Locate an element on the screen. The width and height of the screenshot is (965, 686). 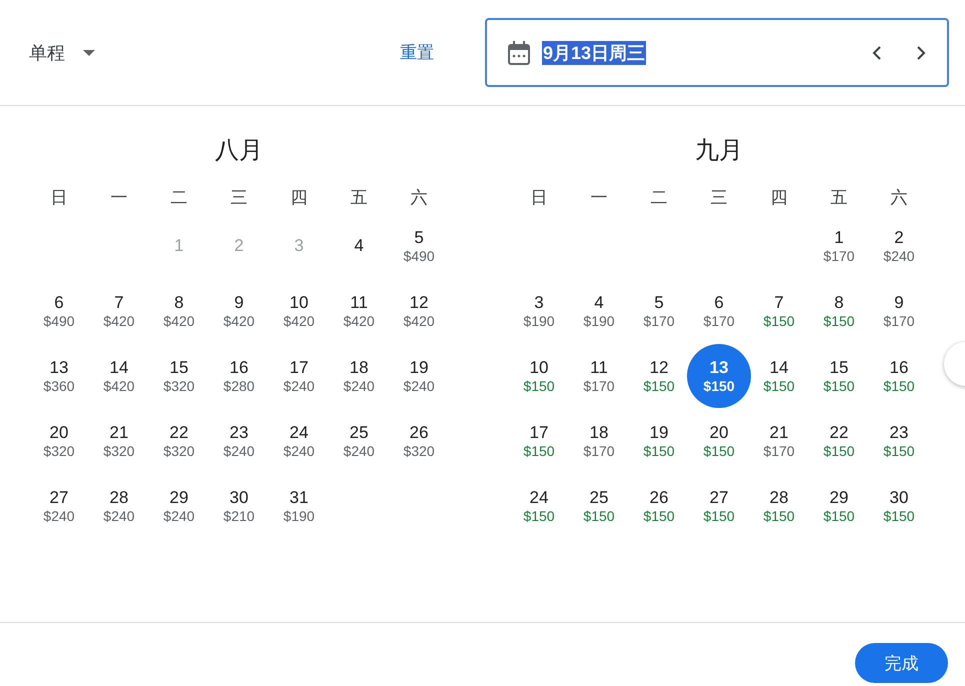
calendar-day: 17 $150 is located at coordinates (539, 441).